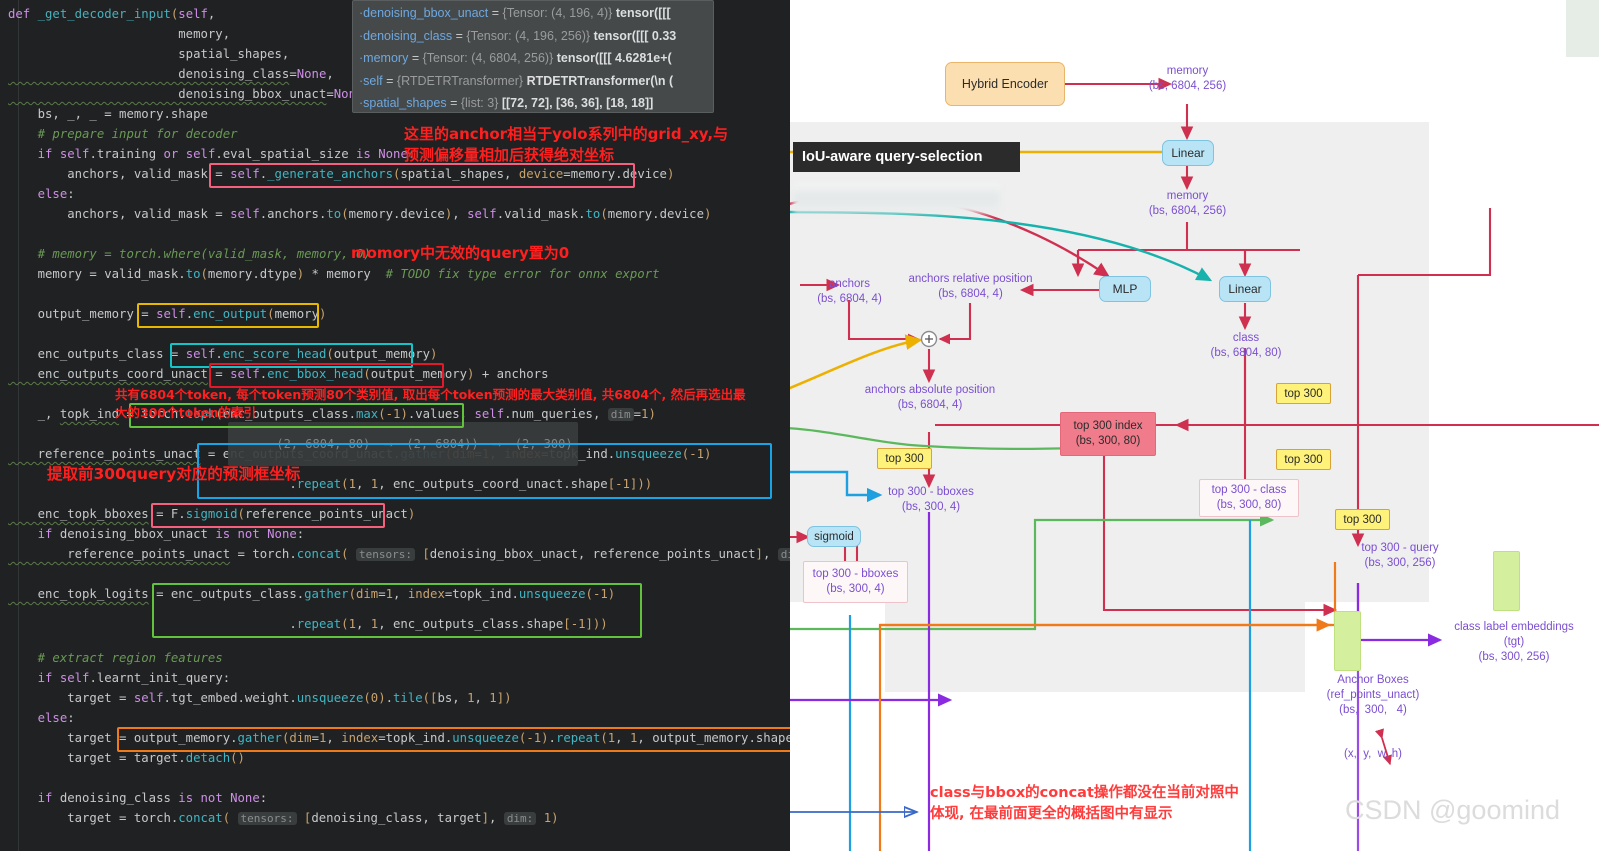 Image resolution: width=1599 pixels, height=851 pixels. Describe the element at coordinates (931, 499) in the screenshot. I see `label-top300-bboxes: top 300 - bboxes (bs, 300, 4)` at that location.